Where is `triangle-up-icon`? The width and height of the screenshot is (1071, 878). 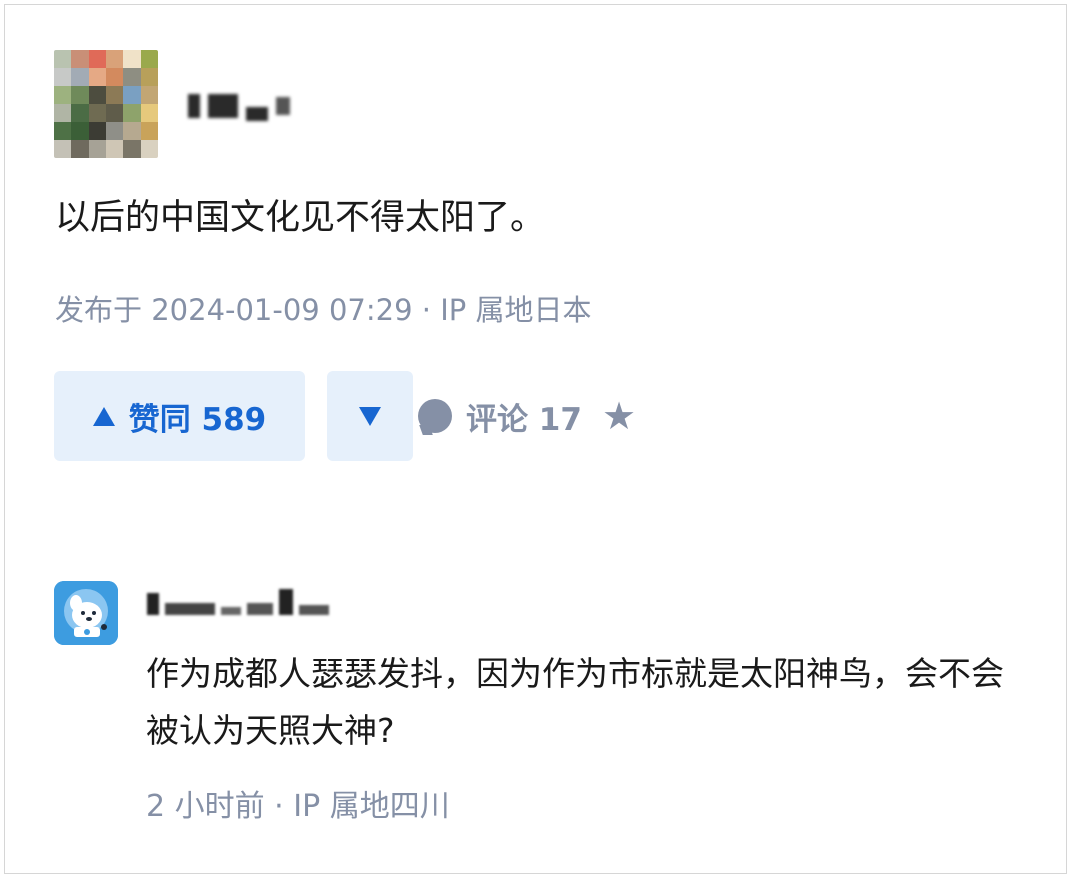
triangle-up-icon is located at coordinates (103, 416).